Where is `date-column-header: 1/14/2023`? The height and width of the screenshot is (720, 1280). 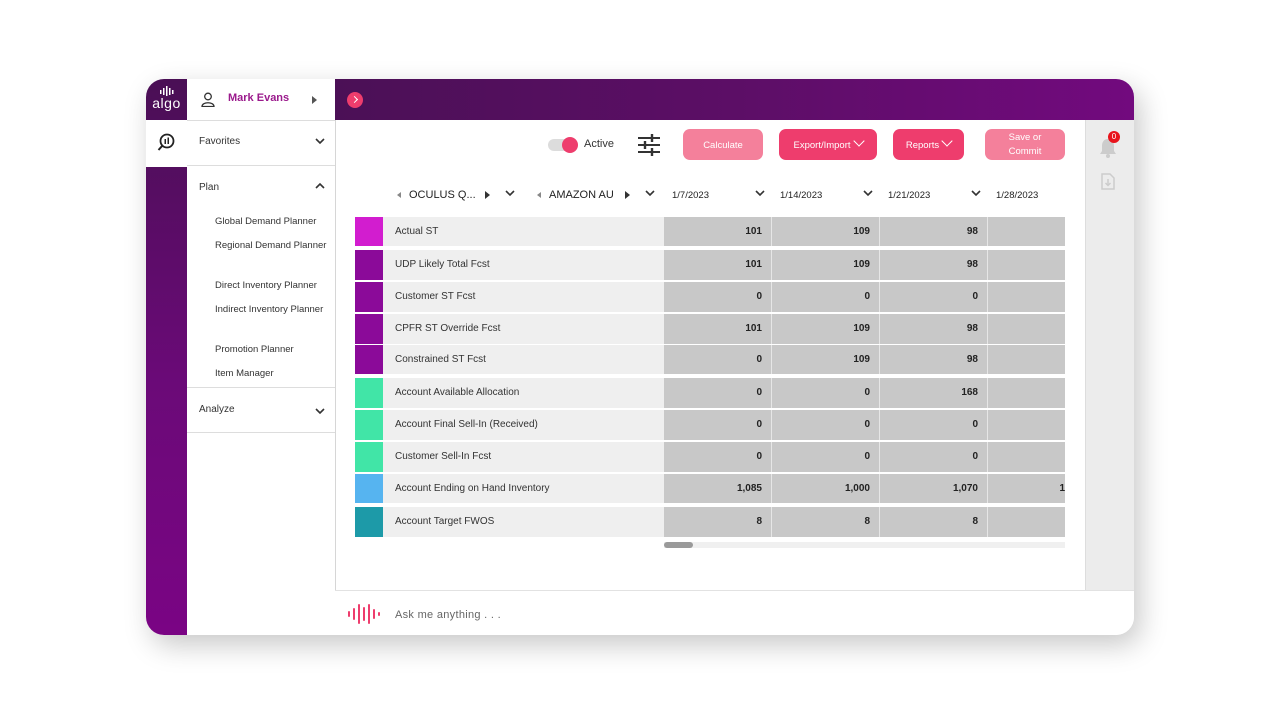
date-column-header: 1/14/2023 is located at coordinates (826, 195).